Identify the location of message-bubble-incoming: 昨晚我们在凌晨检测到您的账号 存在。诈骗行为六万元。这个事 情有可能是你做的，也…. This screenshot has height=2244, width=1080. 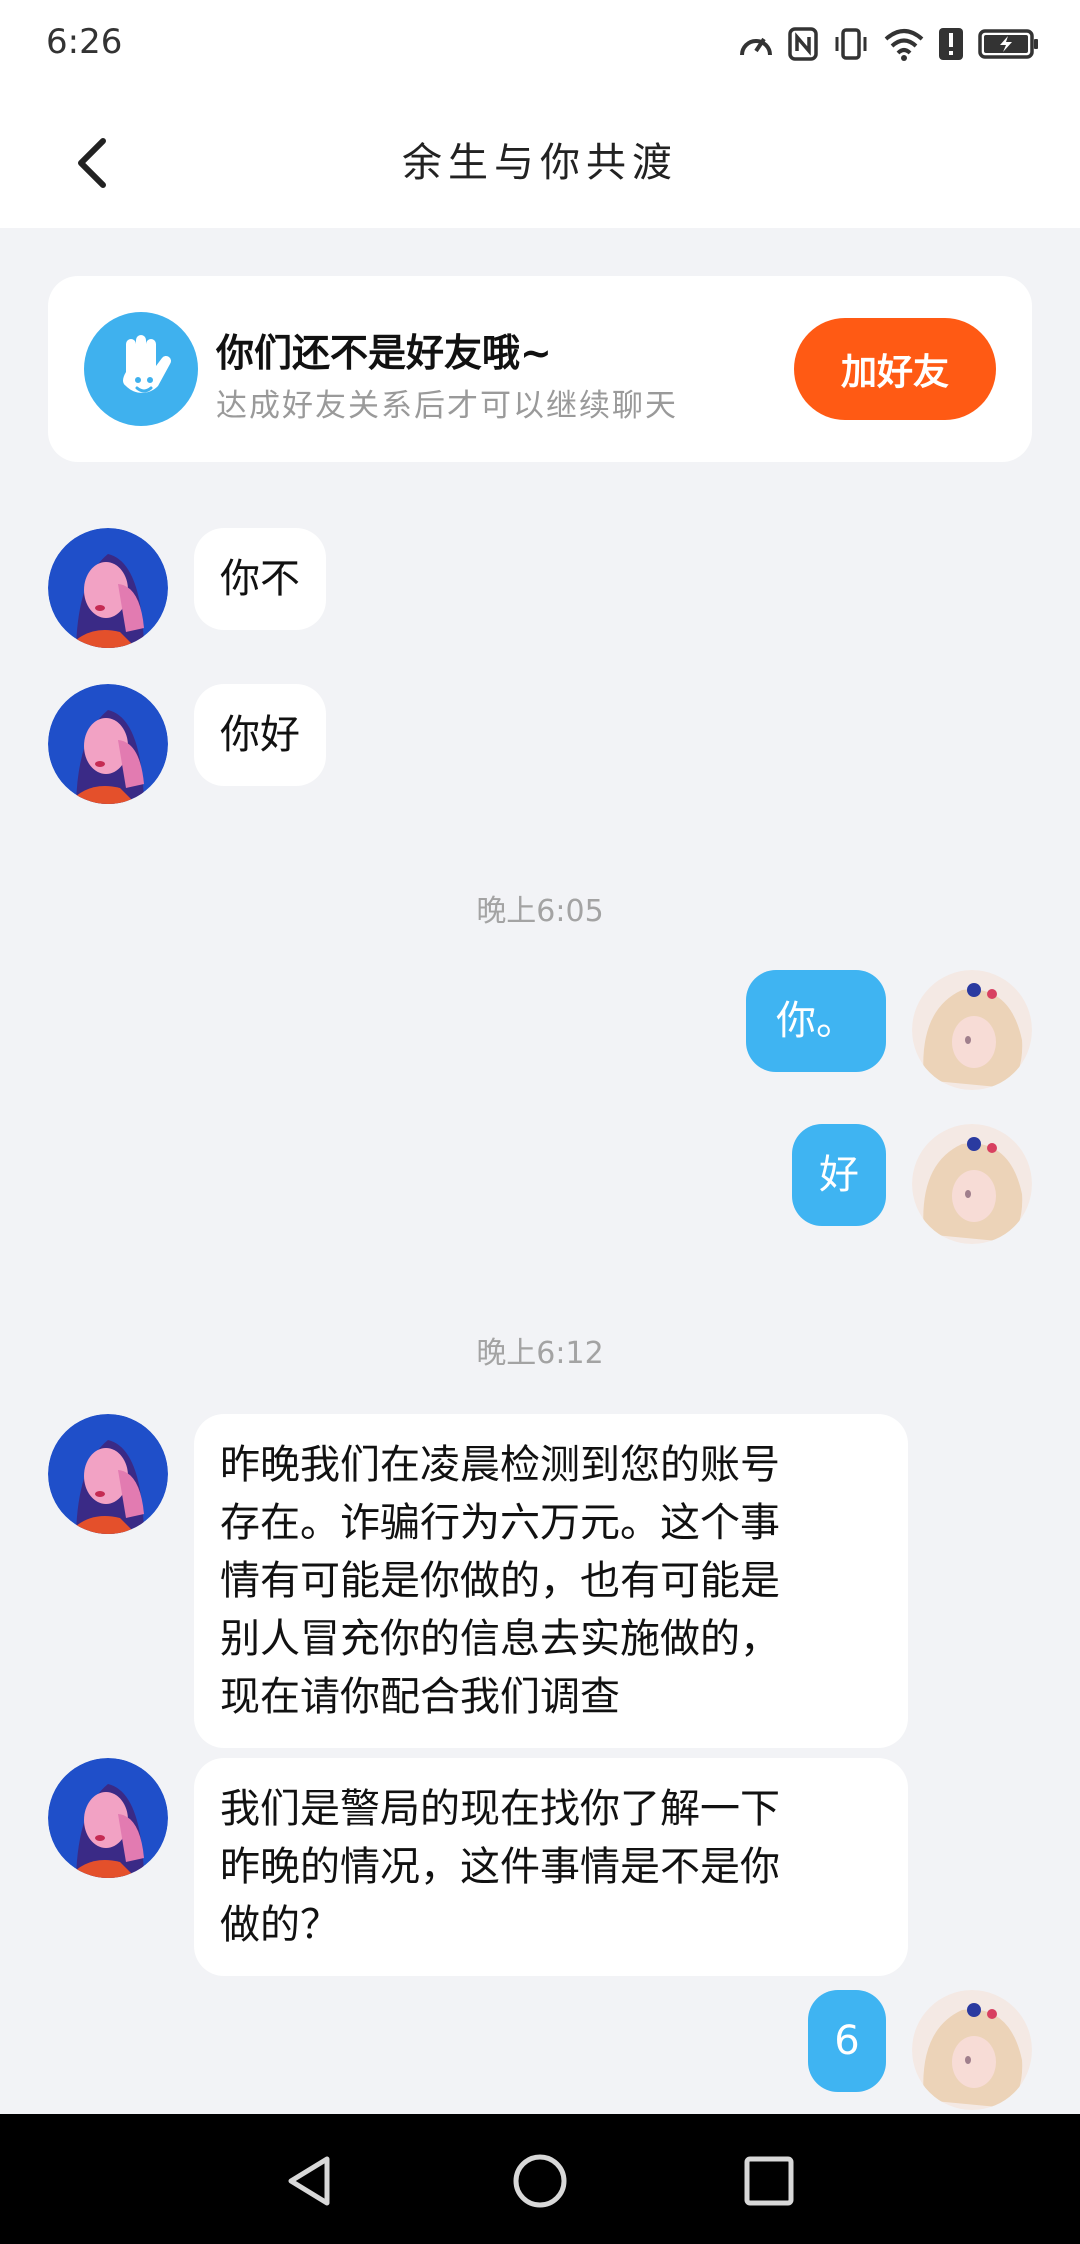
(551, 1581).